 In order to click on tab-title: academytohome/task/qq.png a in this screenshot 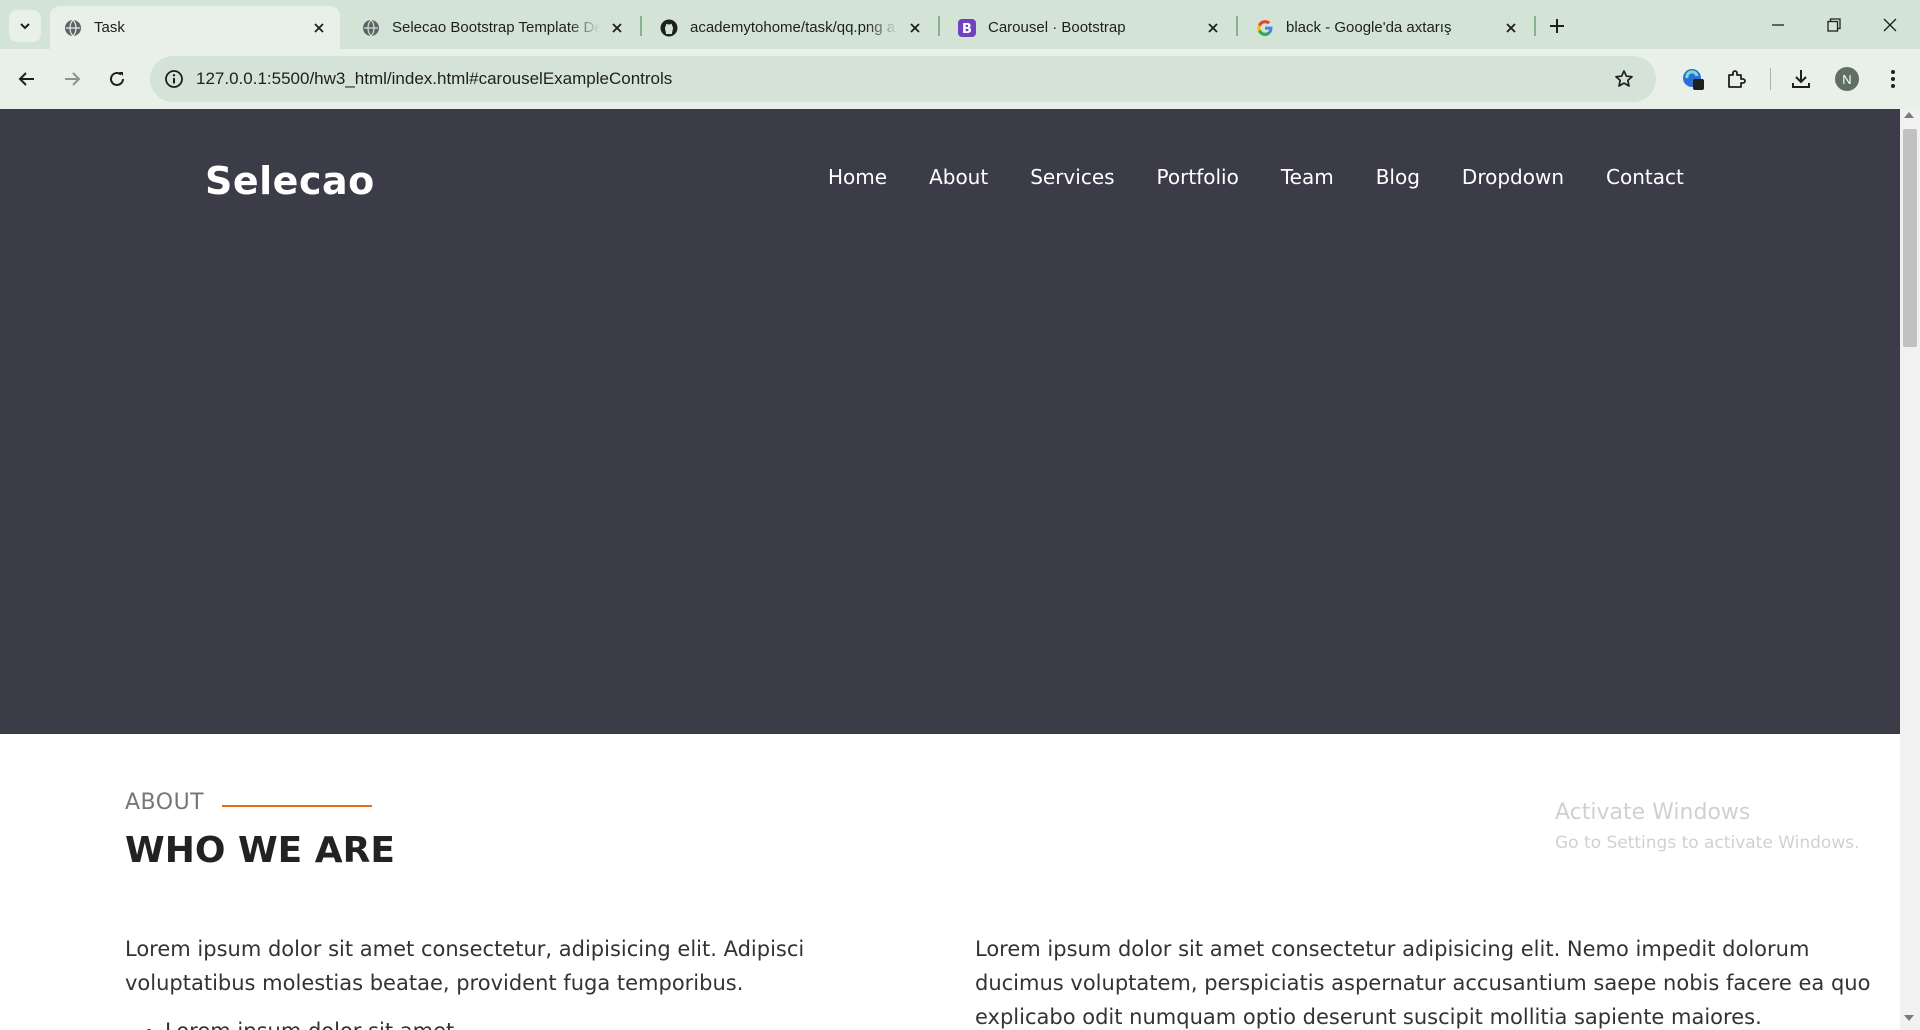, I will do `click(793, 27)`.